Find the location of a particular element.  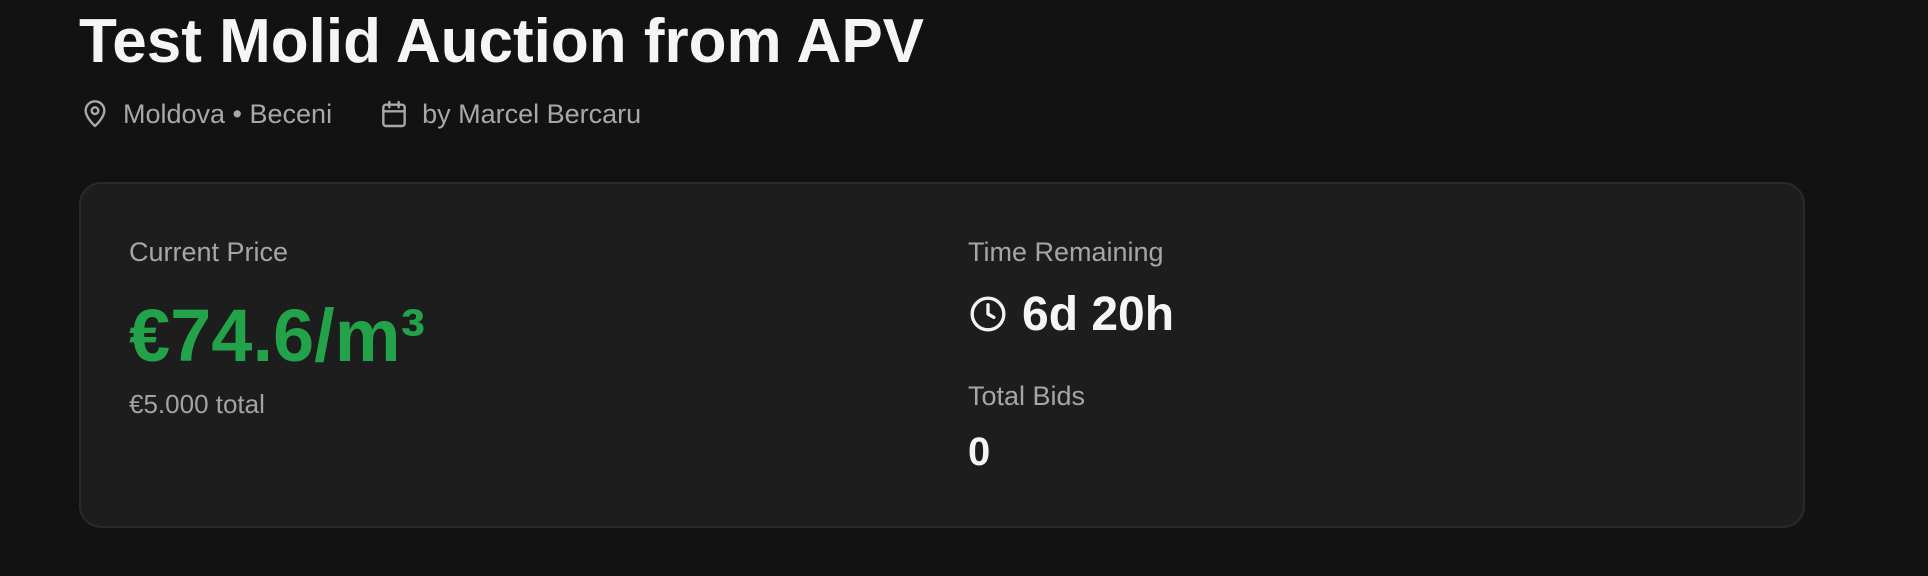

auction-author: by Marcel Bercaru is located at coordinates (532, 113).